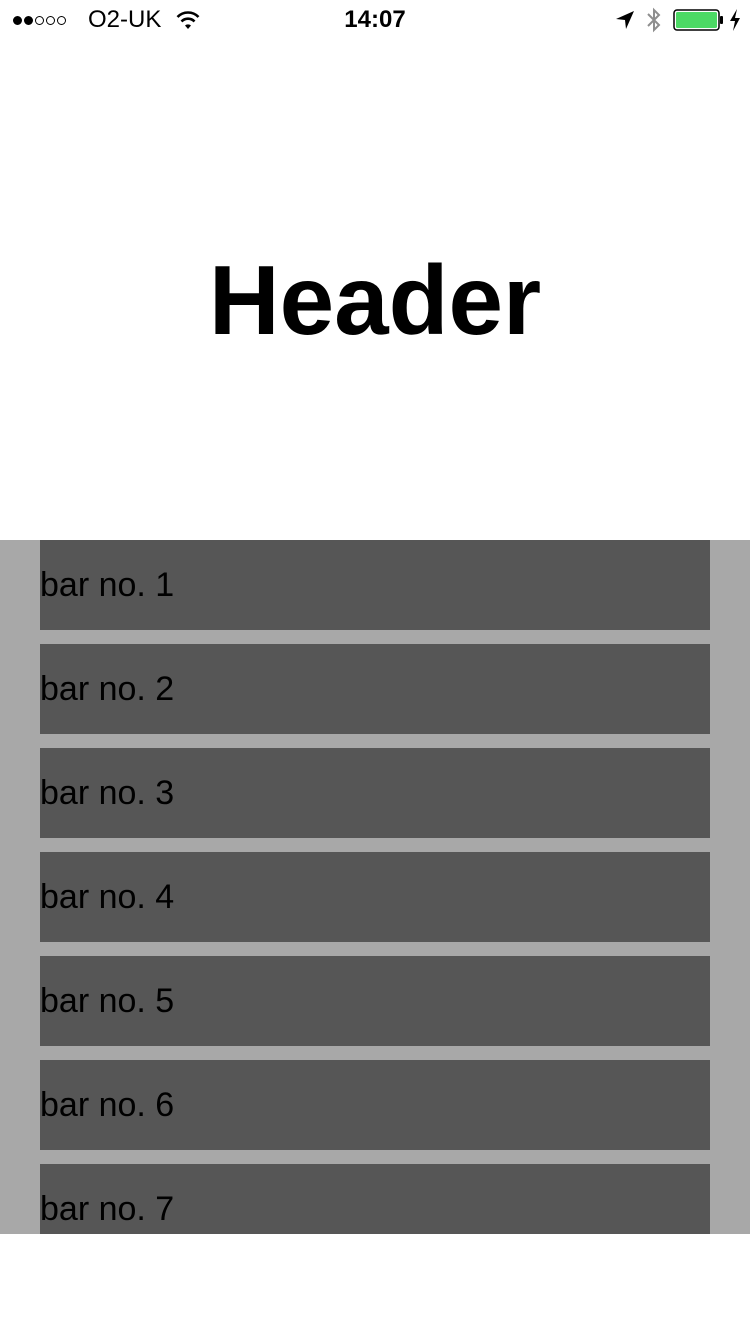 Image resolution: width=750 pixels, height=1334 pixels. I want to click on list-item-label: bar no. 2, so click(107, 689).